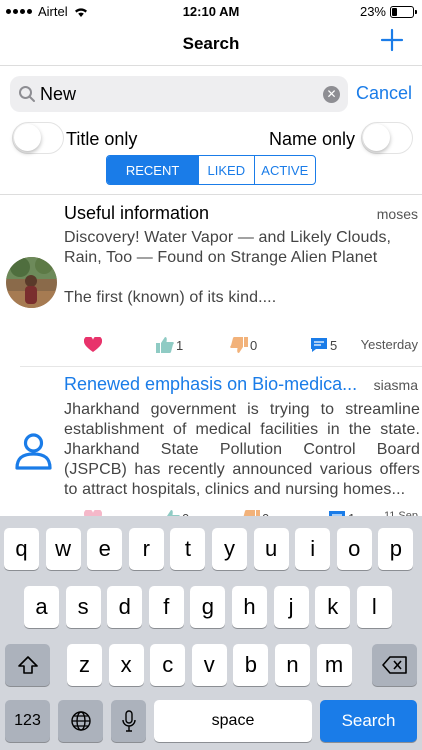 The image size is (422, 750). I want to click on key-u: u, so click(271, 549).